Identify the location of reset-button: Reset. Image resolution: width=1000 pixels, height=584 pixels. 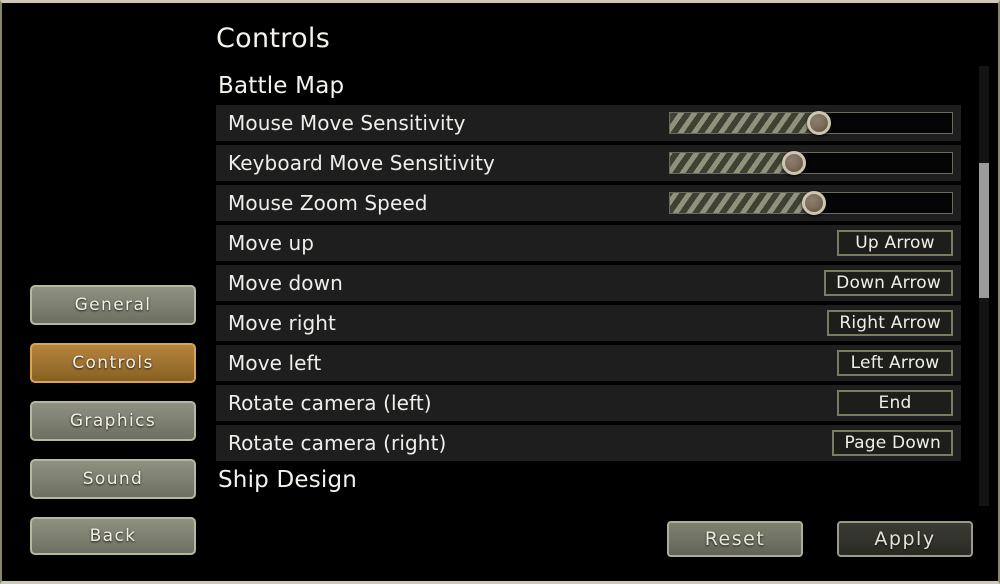
(735, 539).